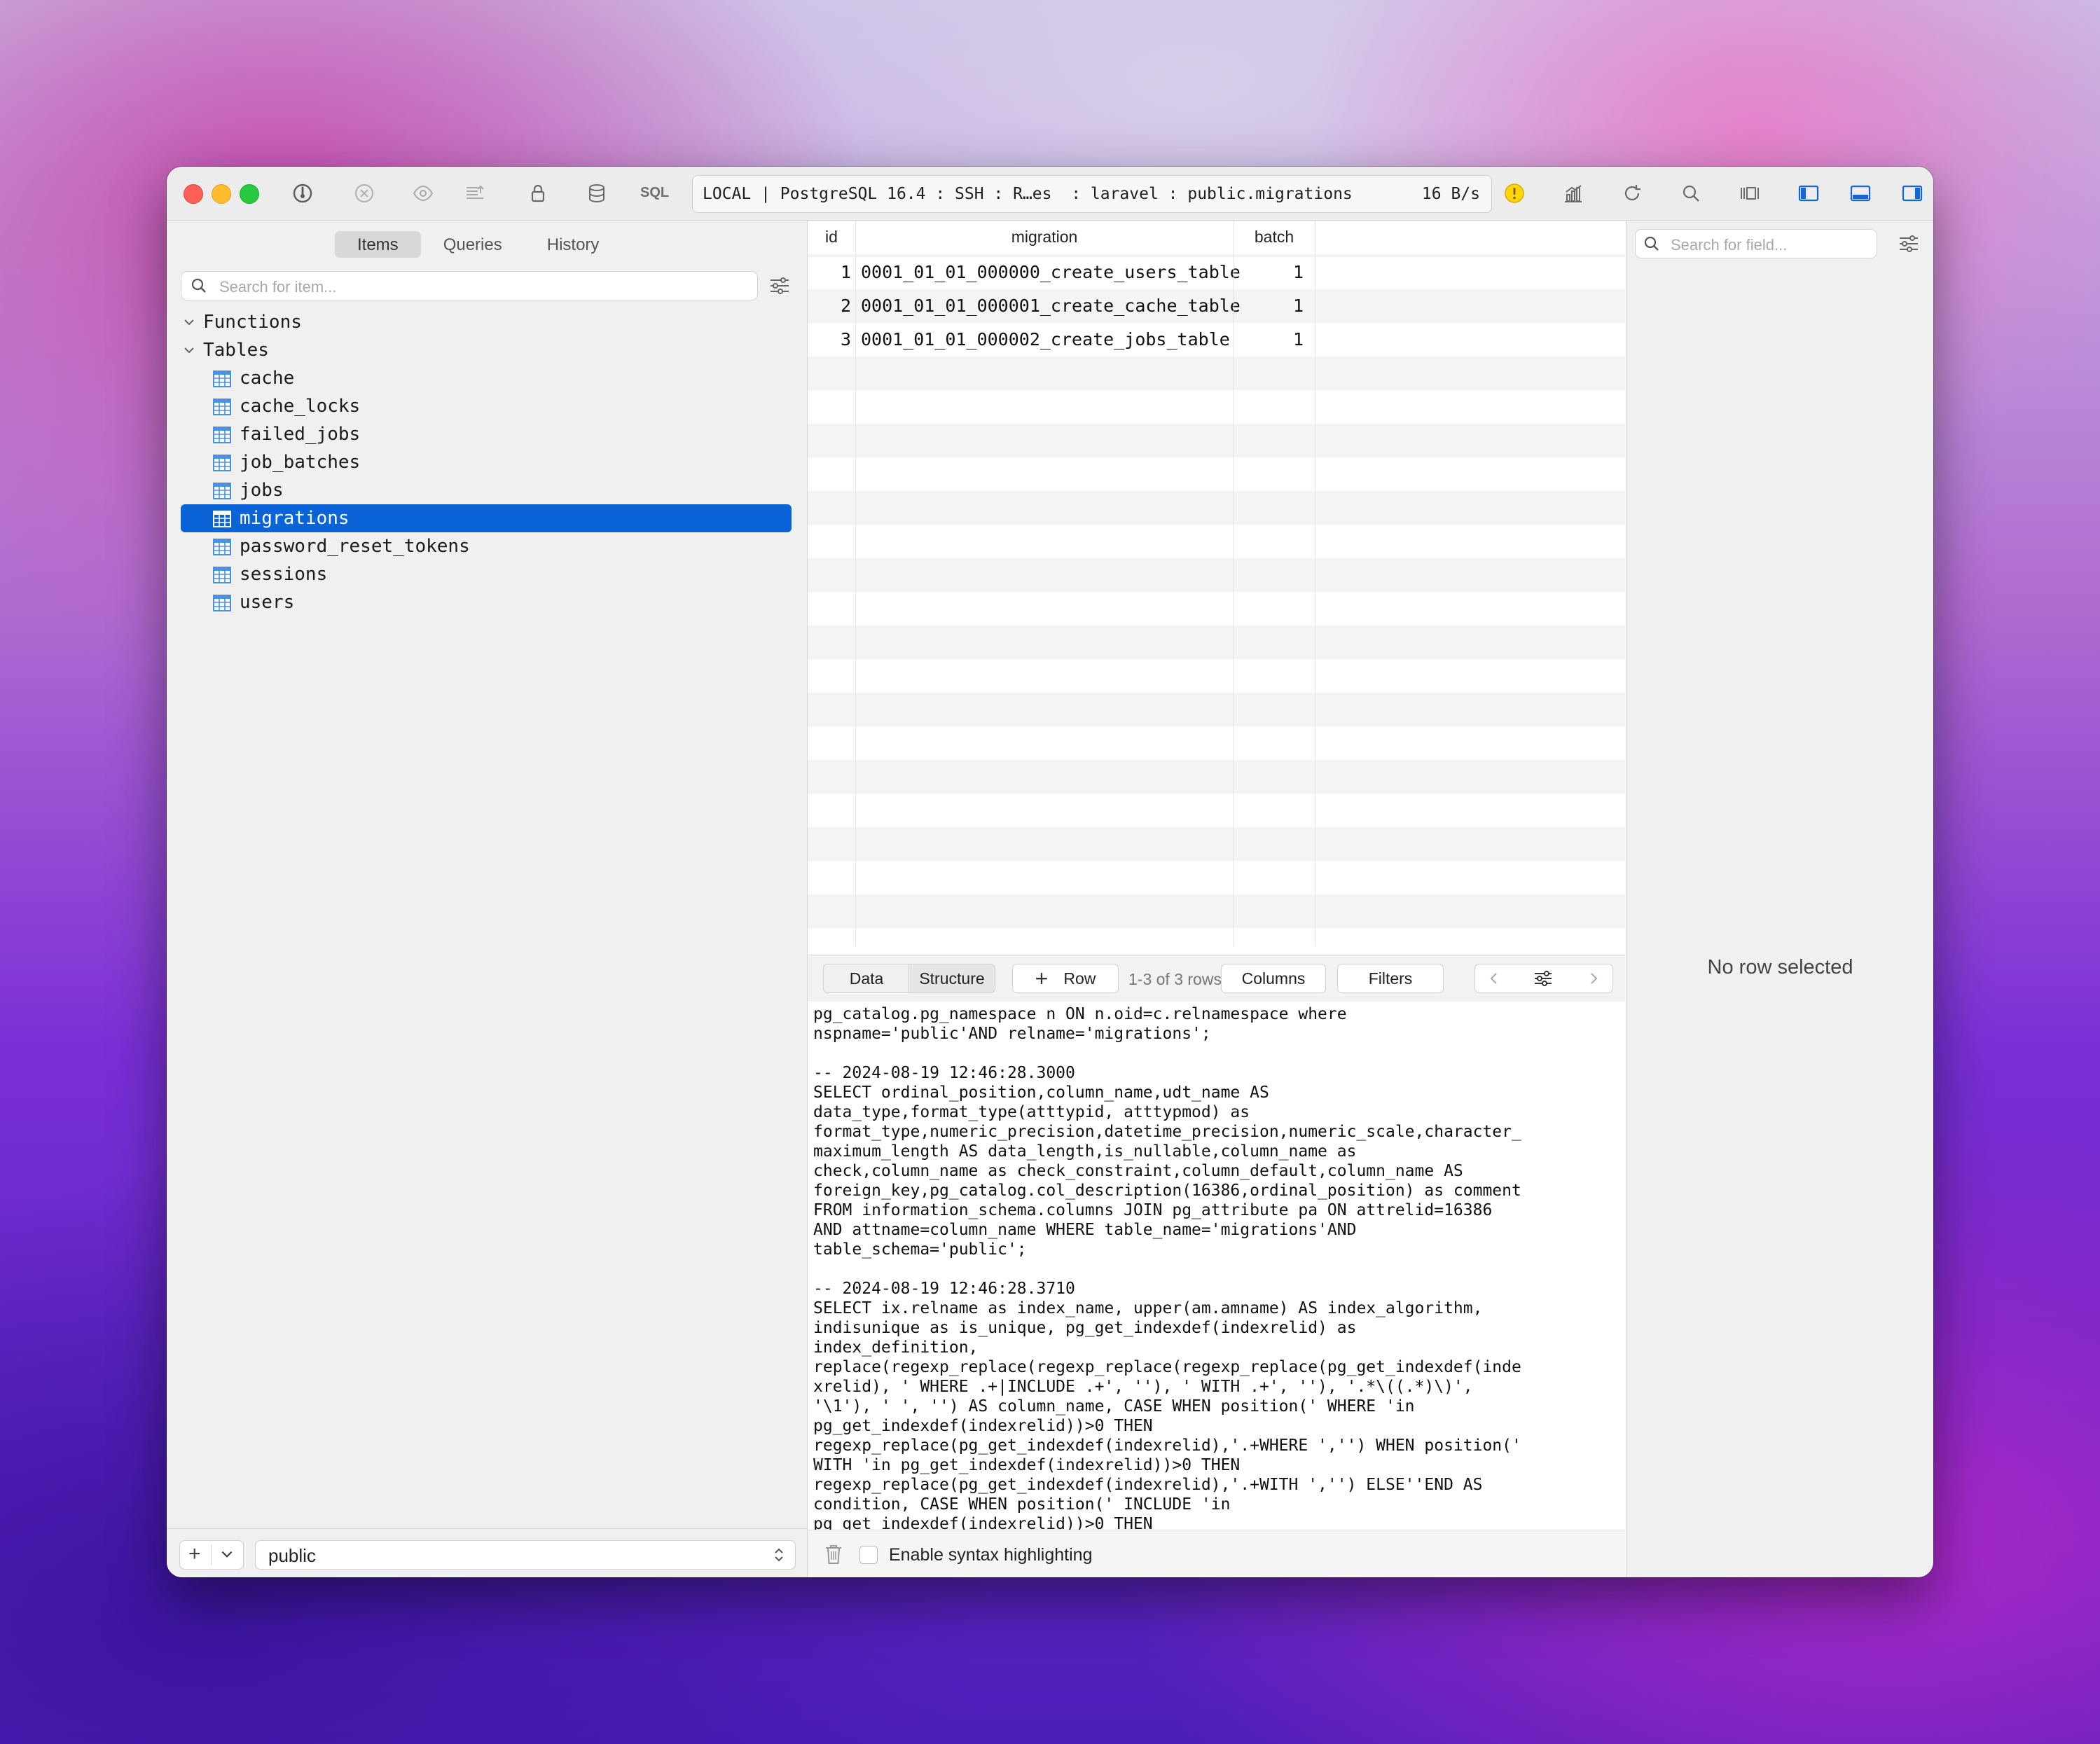 This screenshot has width=2100, height=1744. I want to click on columns-button: Columns, so click(1273, 978).